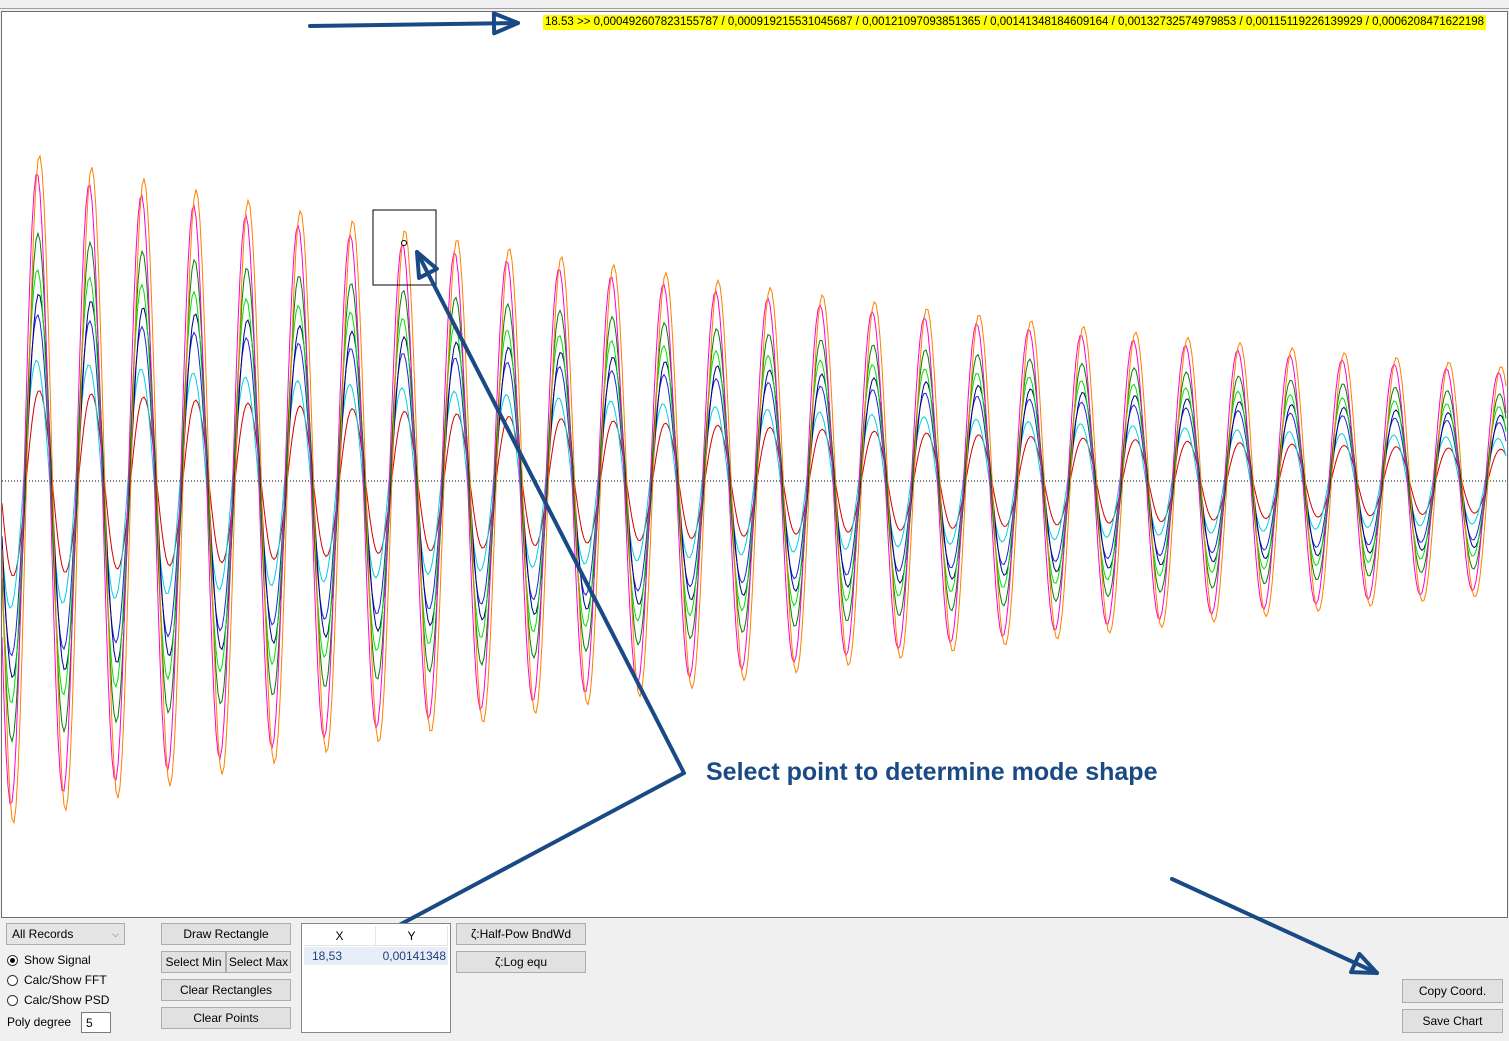 Image resolution: width=1509 pixels, height=1041 pixels. Describe the element at coordinates (340, 936) in the screenshot. I see `grid-header-x: X` at that location.